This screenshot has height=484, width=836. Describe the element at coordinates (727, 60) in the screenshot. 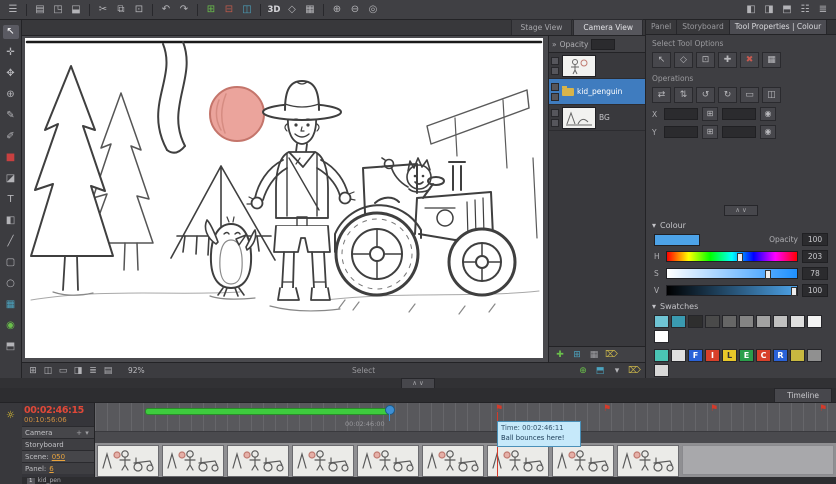

I see `add-to-selection-icon: ✚` at that location.